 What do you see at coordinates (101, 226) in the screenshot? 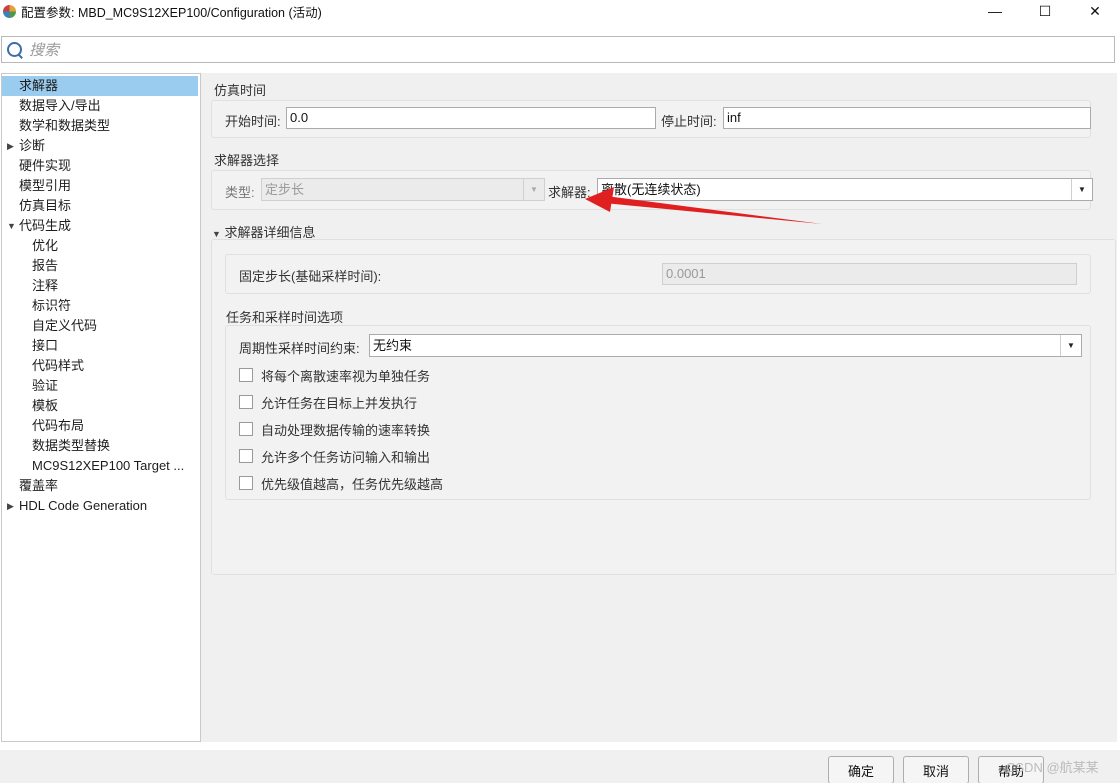
I see `tree-item: ▼ 代码生成` at bounding box center [101, 226].